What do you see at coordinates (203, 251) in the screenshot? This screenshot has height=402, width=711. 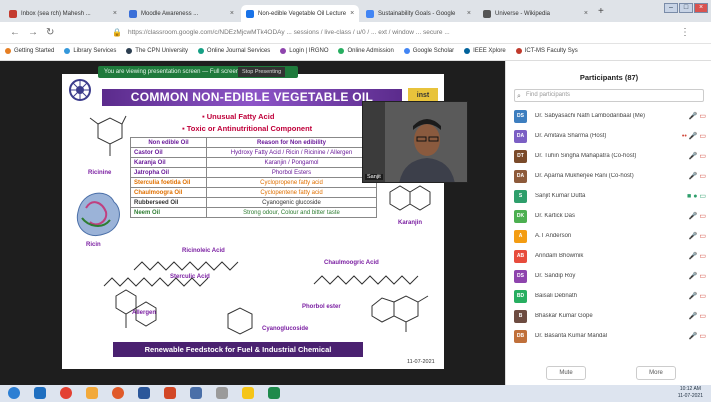 I see `ricinoleic-acid-label: Ricinoleic Acid` at bounding box center [203, 251].